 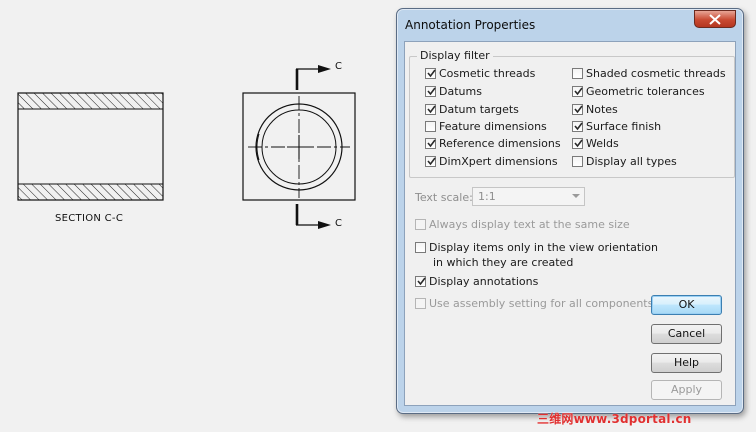 What do you see at coordinates (338, 223) in the screenshot?
I see `cut-label-bottom: C` at bounding box center [338, 223].